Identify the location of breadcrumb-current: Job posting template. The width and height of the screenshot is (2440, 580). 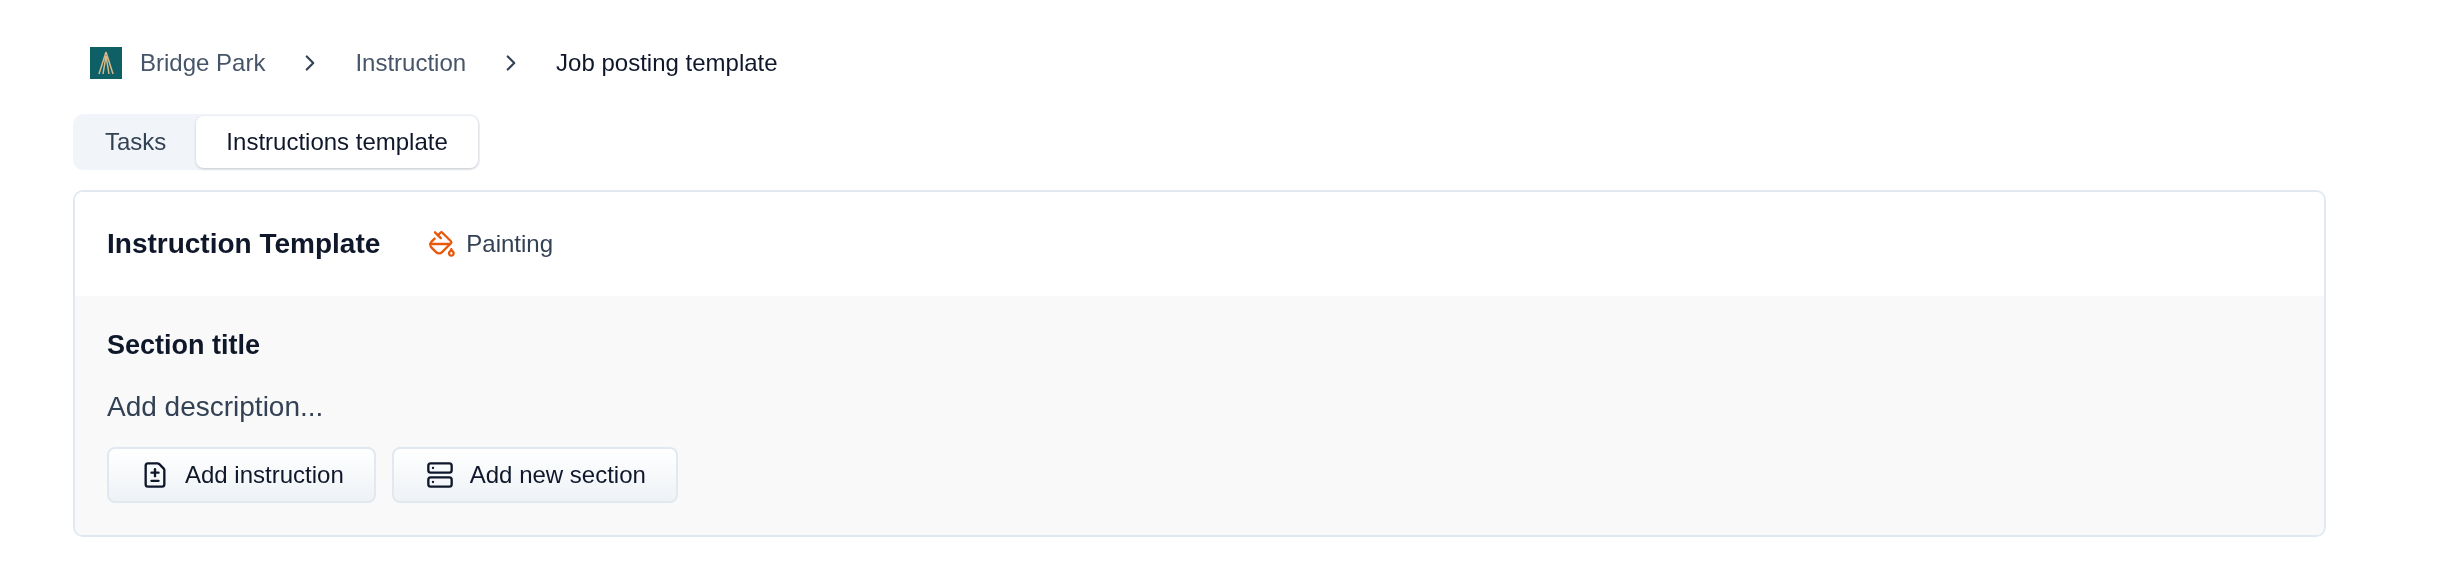
(667, 63).